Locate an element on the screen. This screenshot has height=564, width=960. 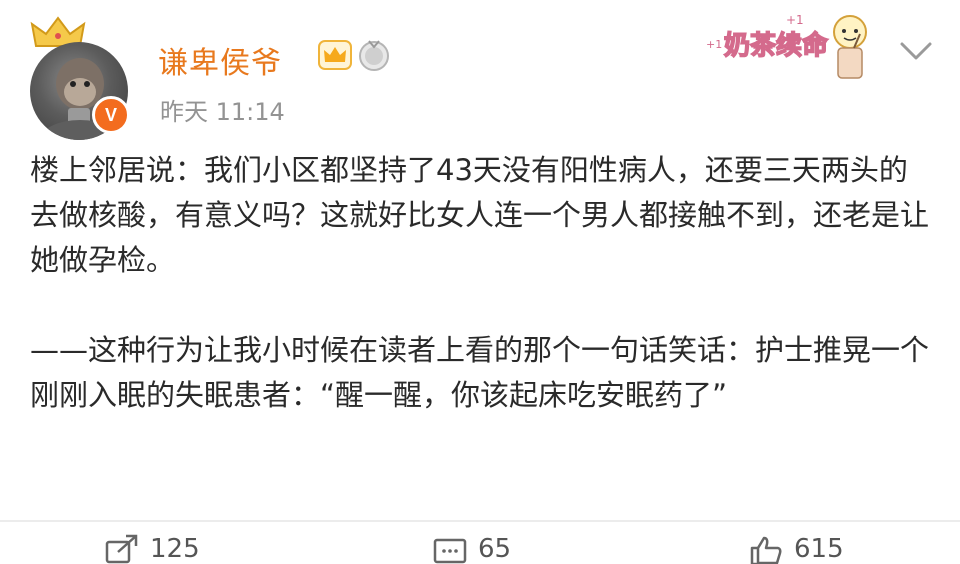
comment-button: 65 is located at coordinates (471, 549).